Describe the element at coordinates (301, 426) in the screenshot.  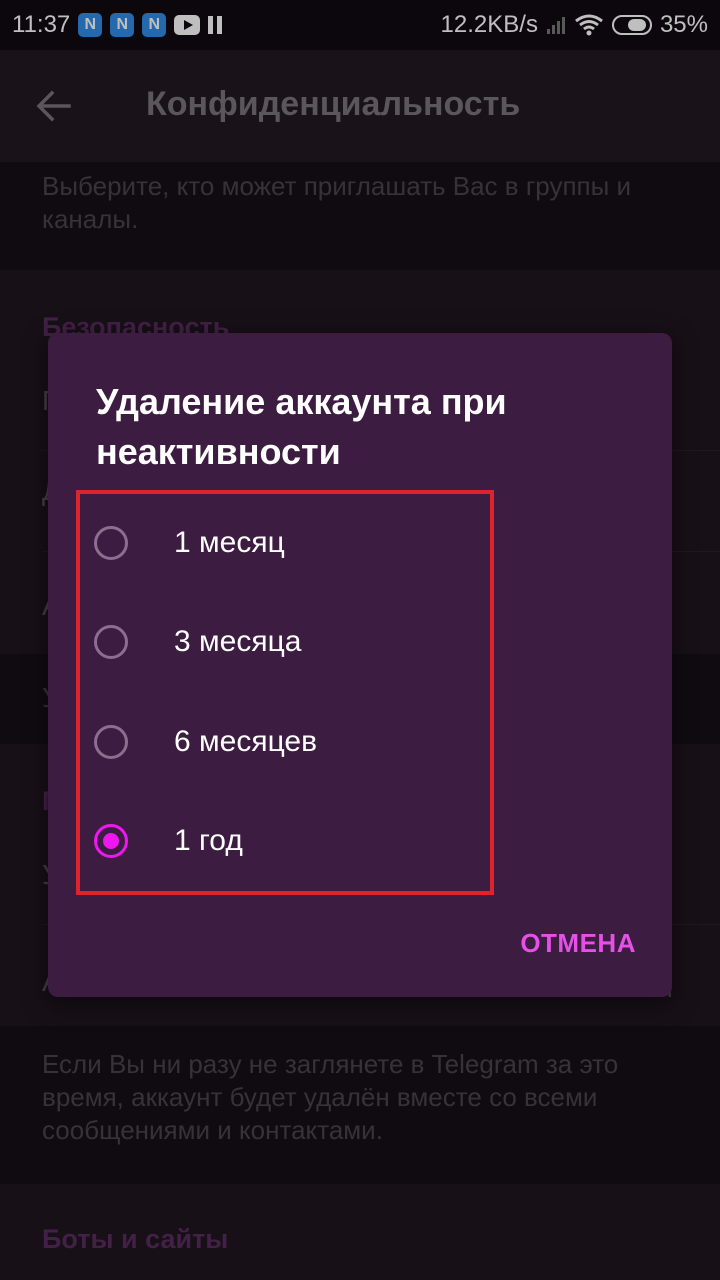
I see `dialog-title: Удаление аккаунта при неактивности` at that location.